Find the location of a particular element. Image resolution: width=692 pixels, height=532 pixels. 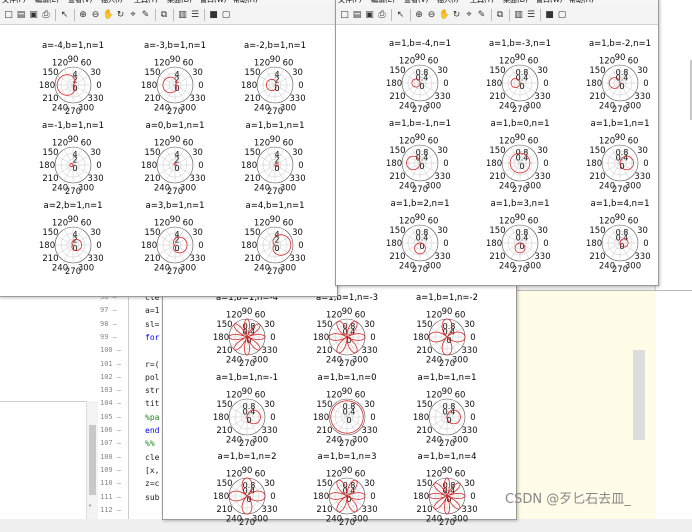

polar-axes: 03060901201501802102402703003300.80.40 is located at coordinates (345, 497).